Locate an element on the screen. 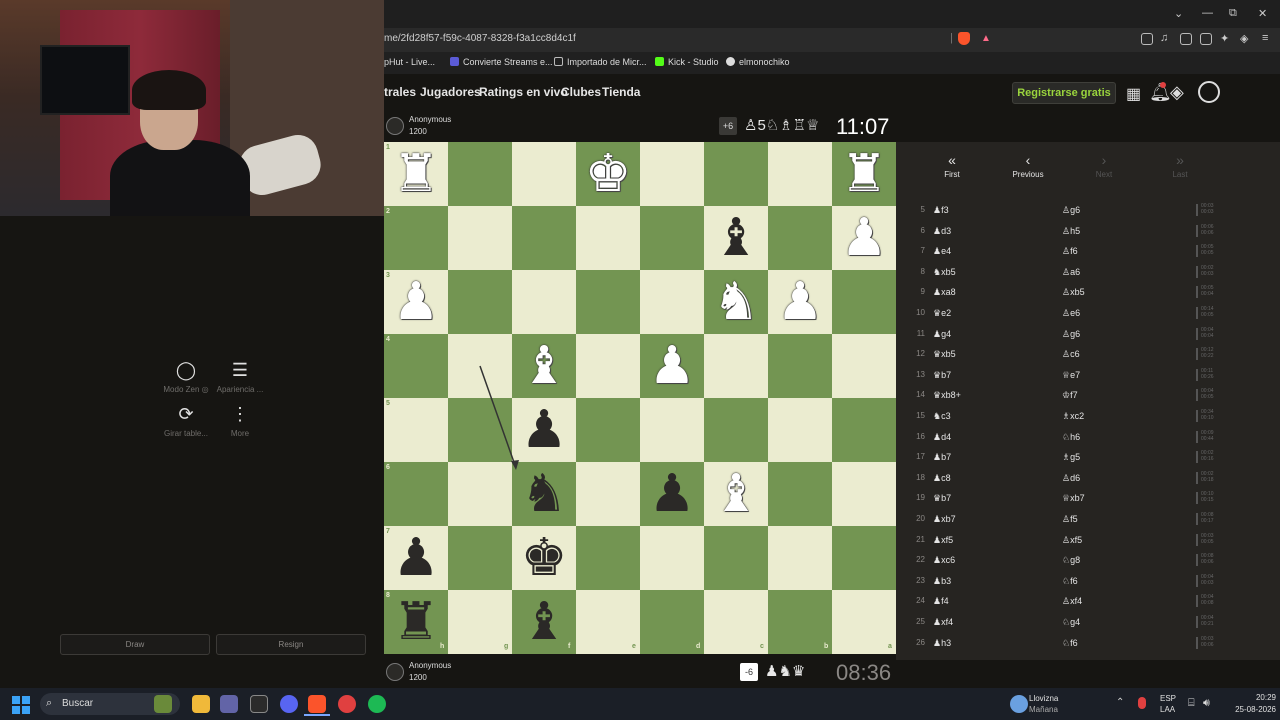  menu-icon: ≡ is located at coordinates (1265, 38).